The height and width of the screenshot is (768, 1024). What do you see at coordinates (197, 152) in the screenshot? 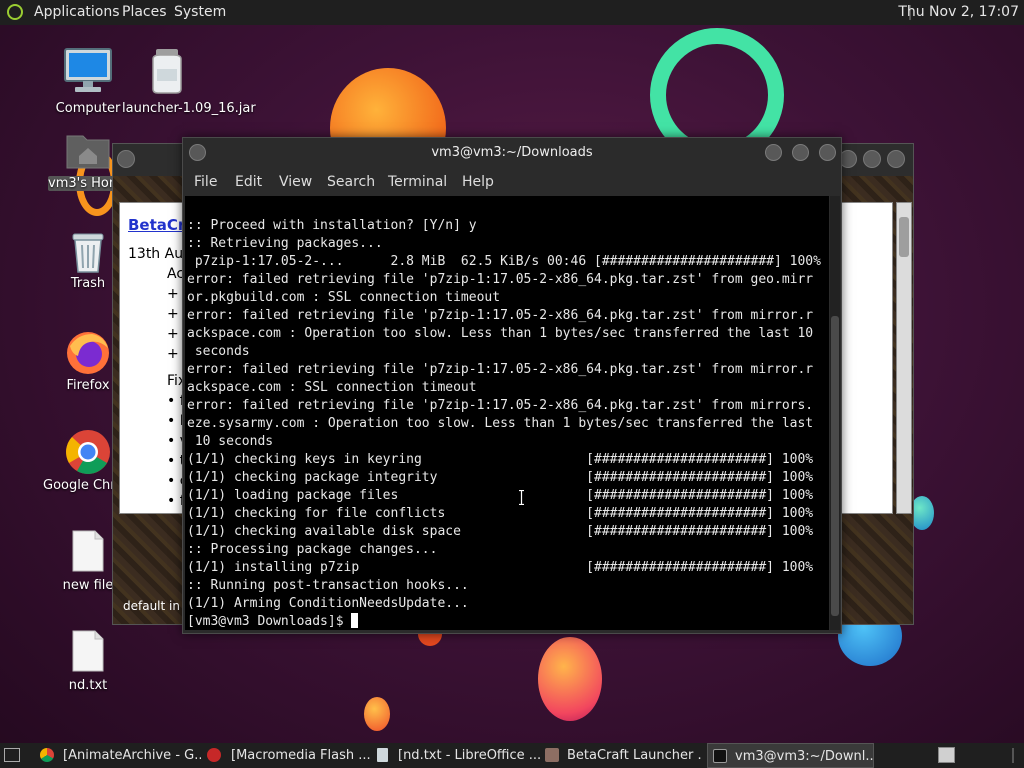
I see `terminal-window-menu-button` at bounding box center [197, 152].